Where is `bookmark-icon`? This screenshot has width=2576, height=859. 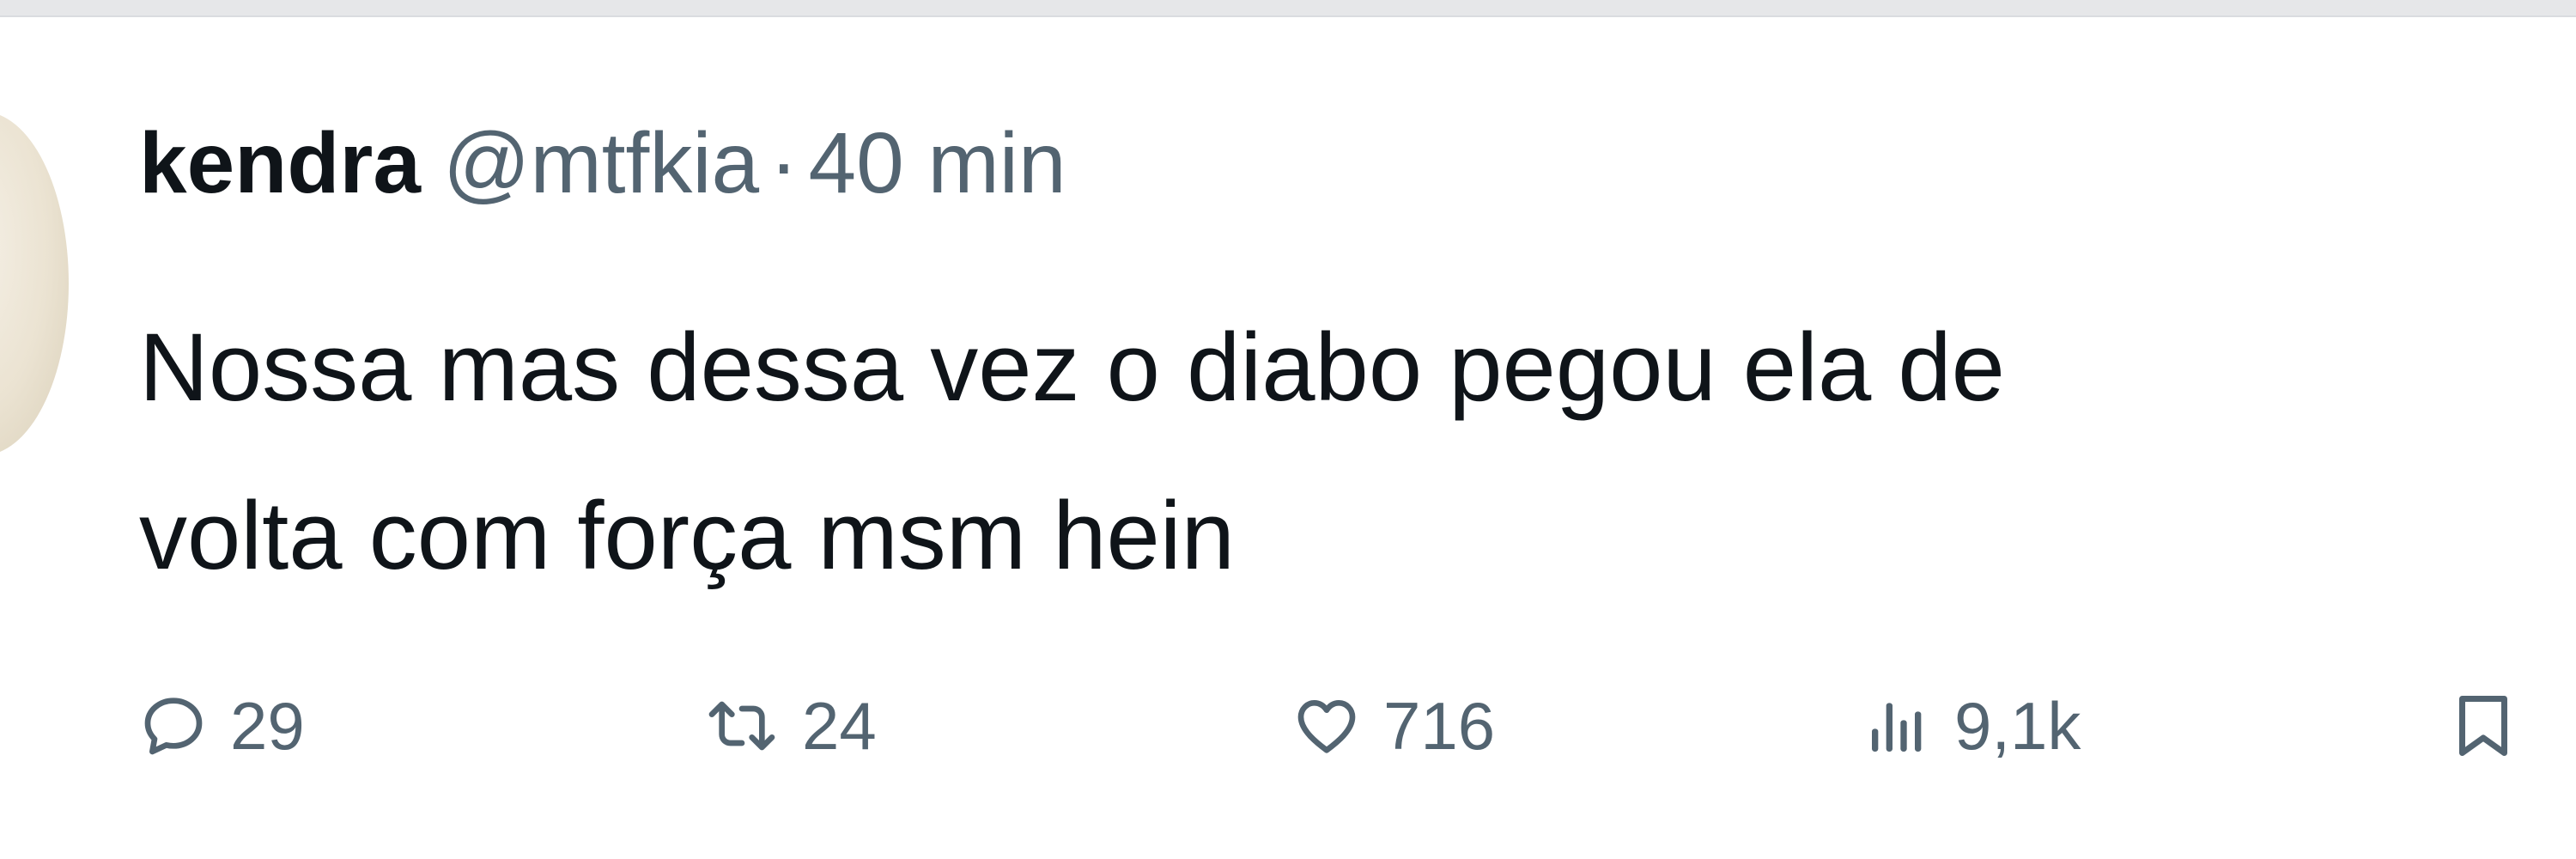
bookmark-icon is located at coordinates (2483, 726).